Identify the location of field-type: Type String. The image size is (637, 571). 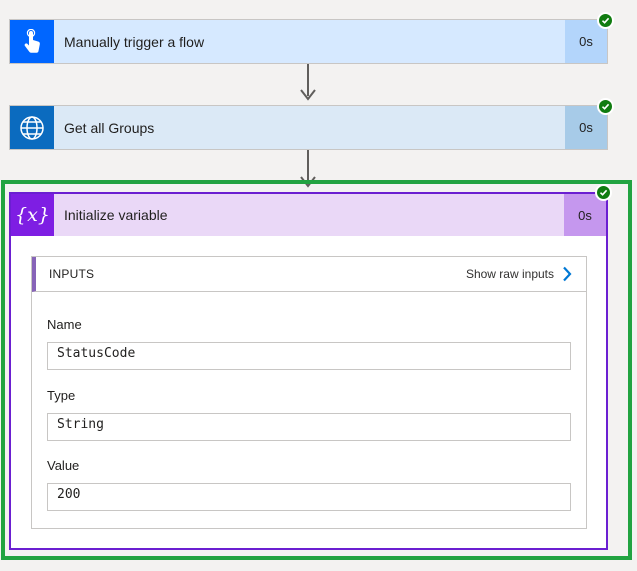
(309, 414).